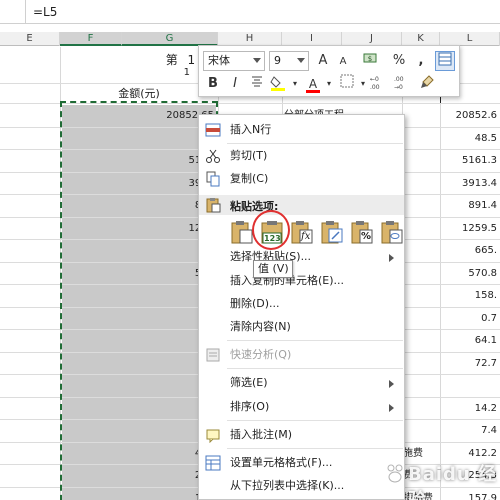  I want to click on column-header-g: G, so click(170, 39).